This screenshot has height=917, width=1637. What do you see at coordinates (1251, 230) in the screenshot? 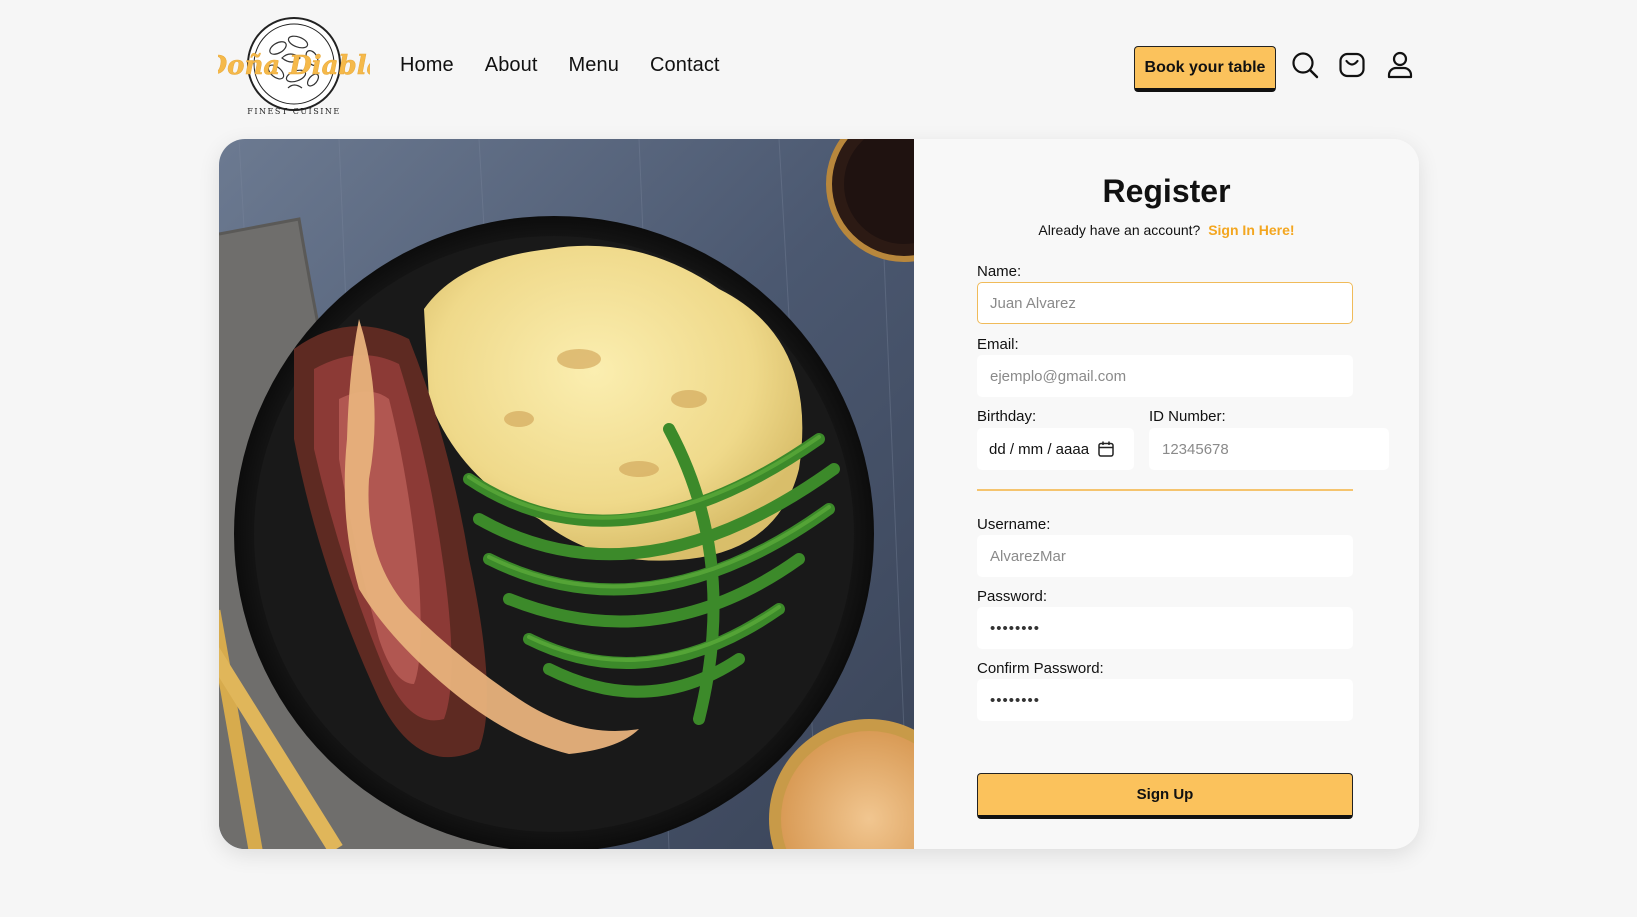
I see `signin-link: Sign In Here!` at bounding box center [1251, 230].